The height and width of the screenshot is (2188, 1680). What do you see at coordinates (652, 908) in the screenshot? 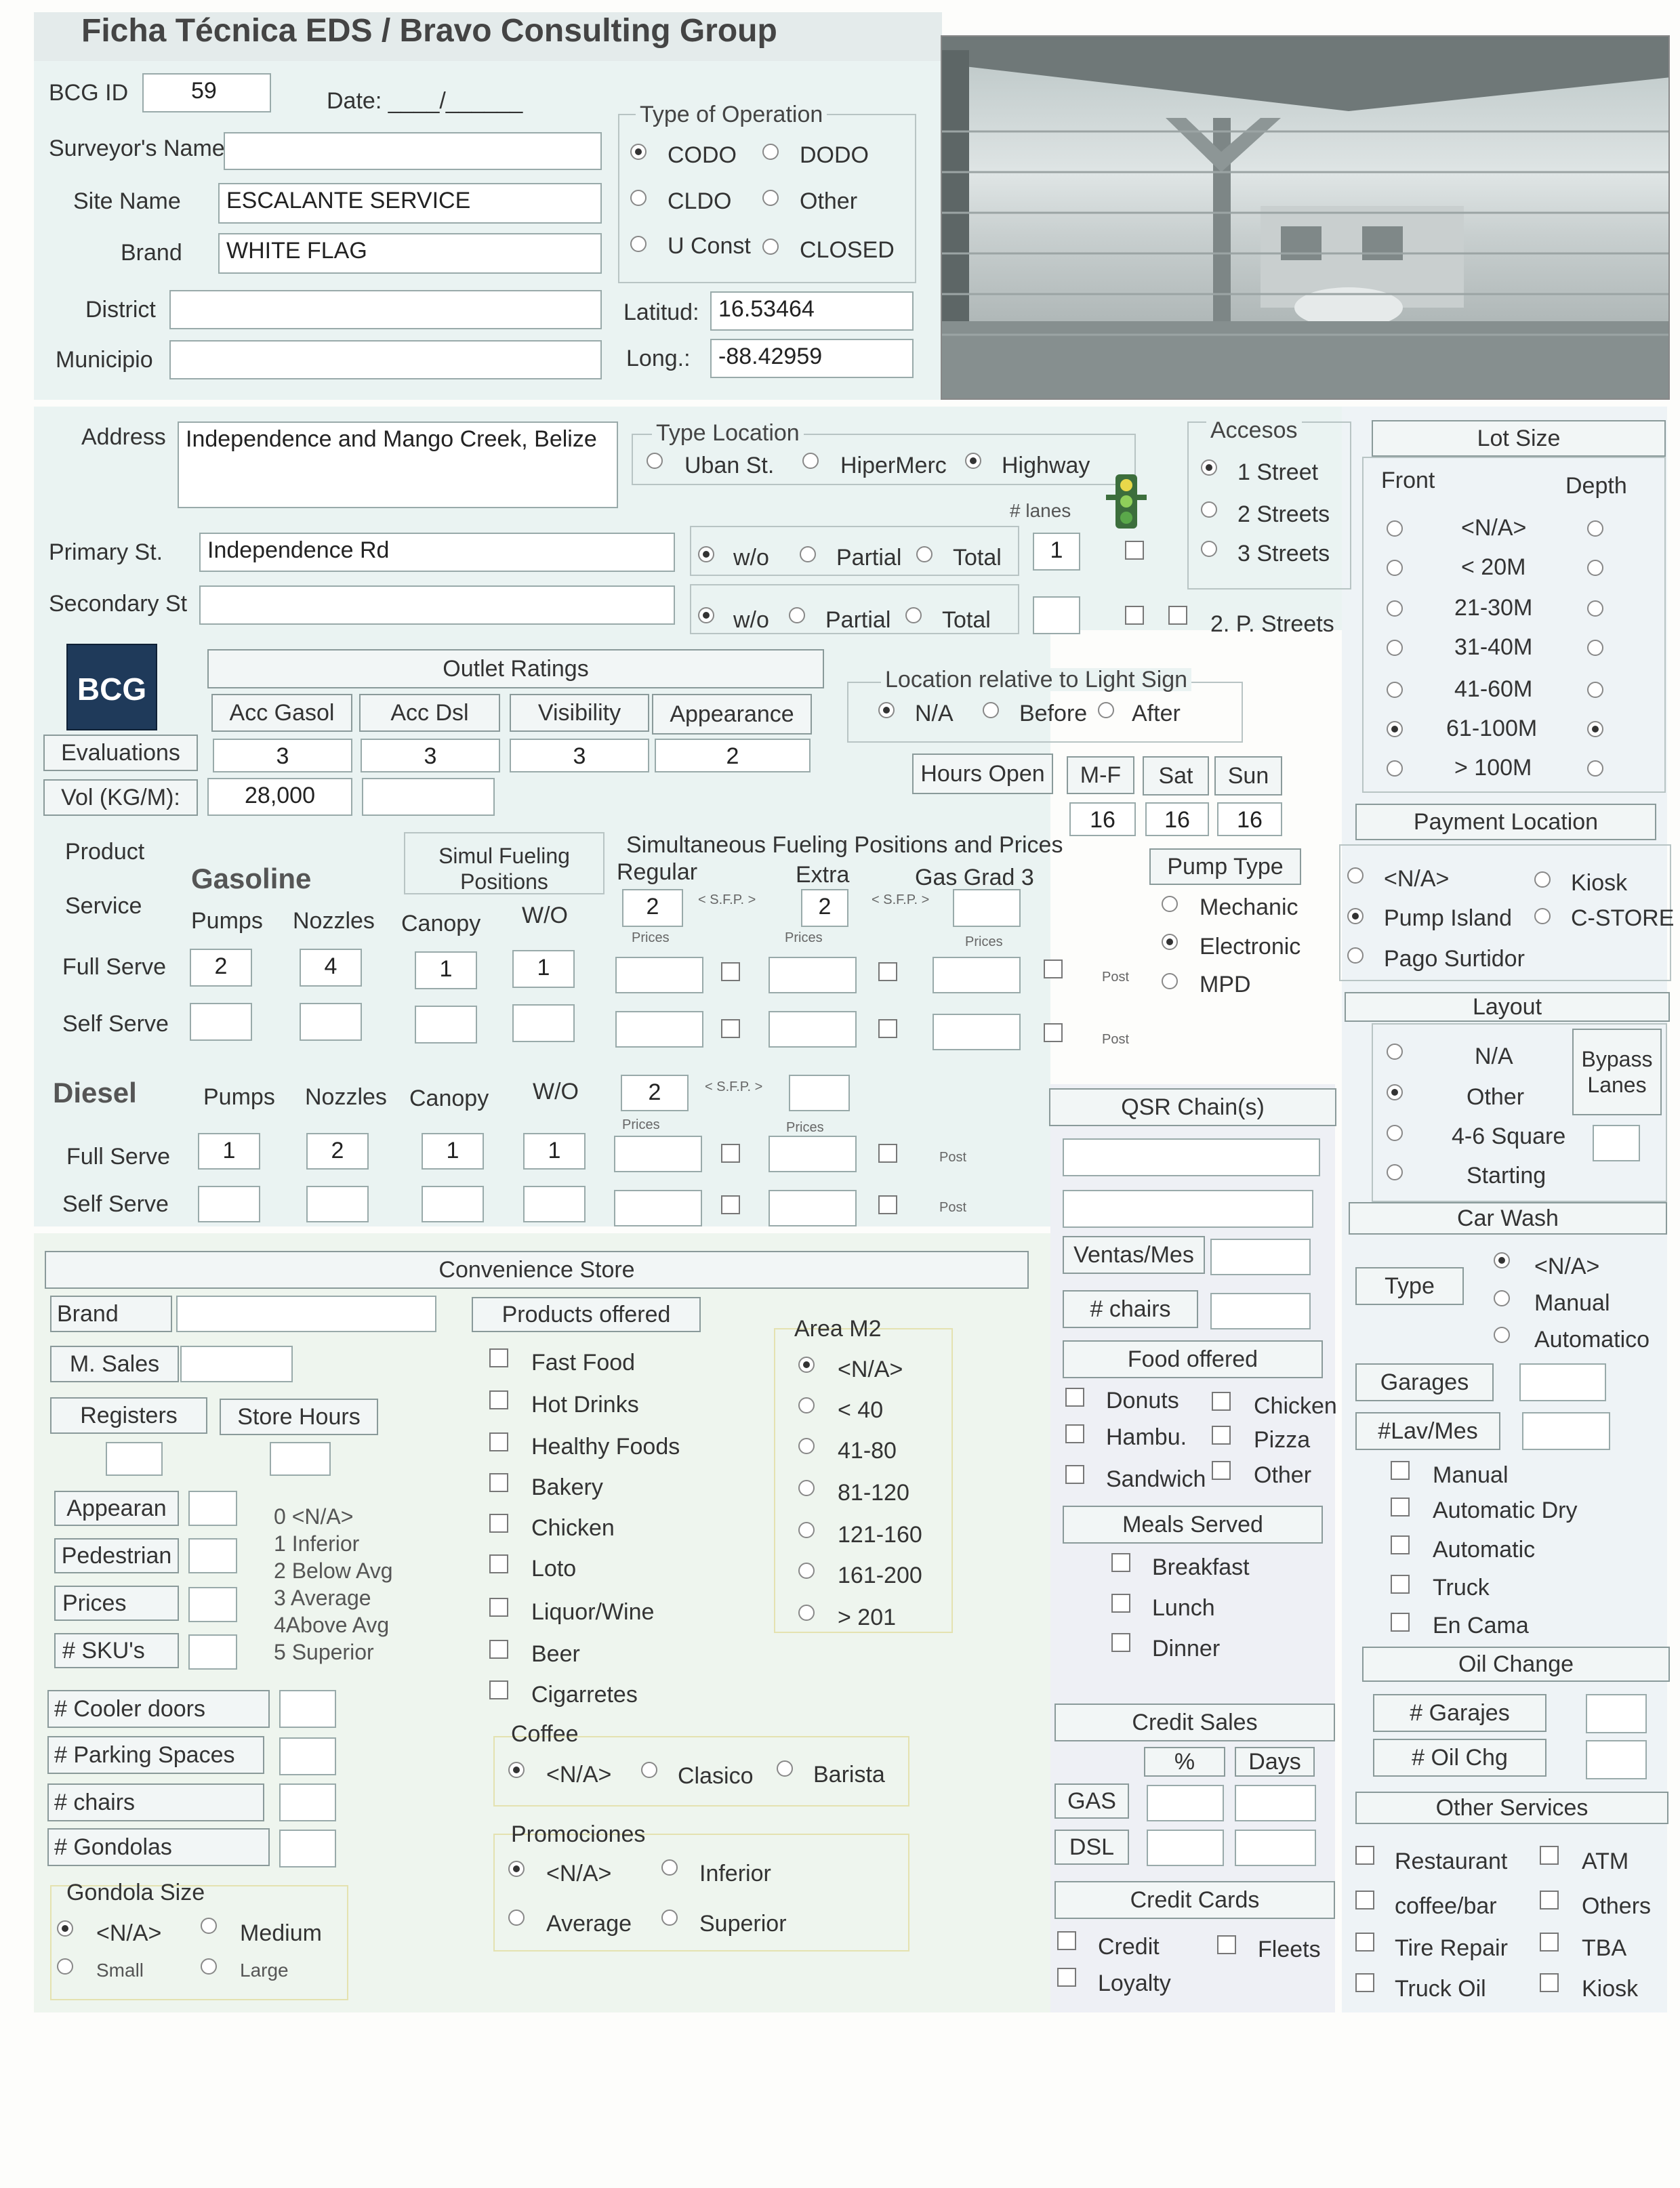
I see `gas-sfp-regular-field: 2` at bounding box center [652, 908].